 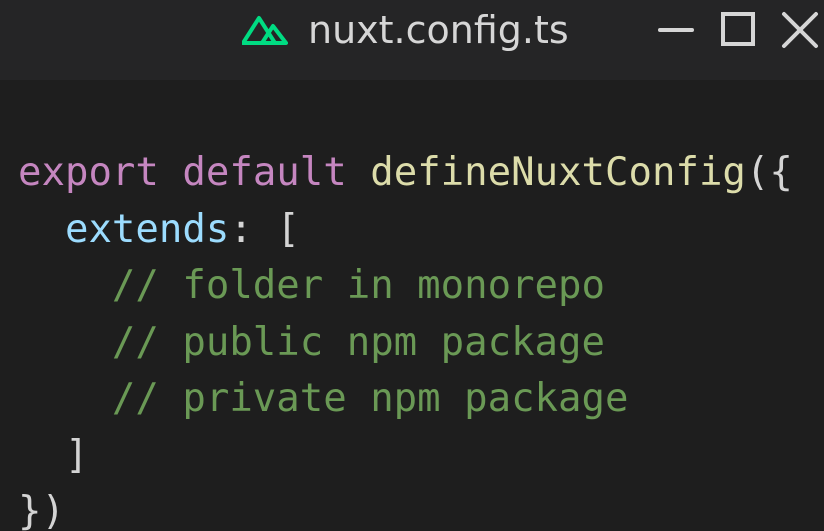 I want to click on function-name: defineNuxtConfig, so click(x=558, y=172).